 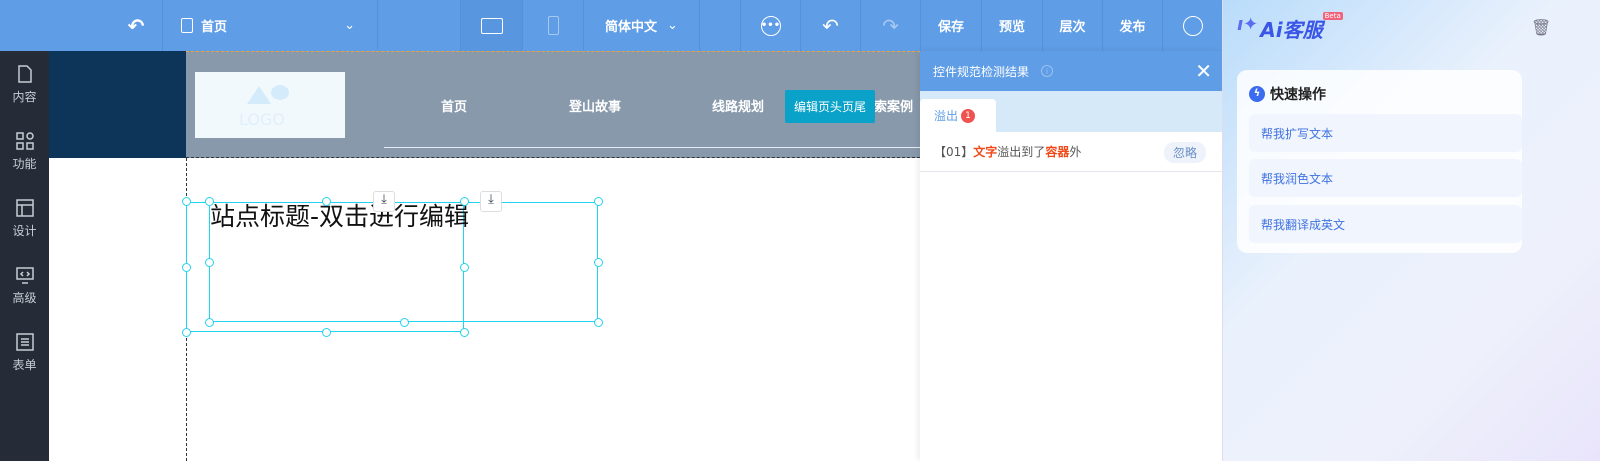 I want to click on mobile-view-button, so click(x=553, y=25).